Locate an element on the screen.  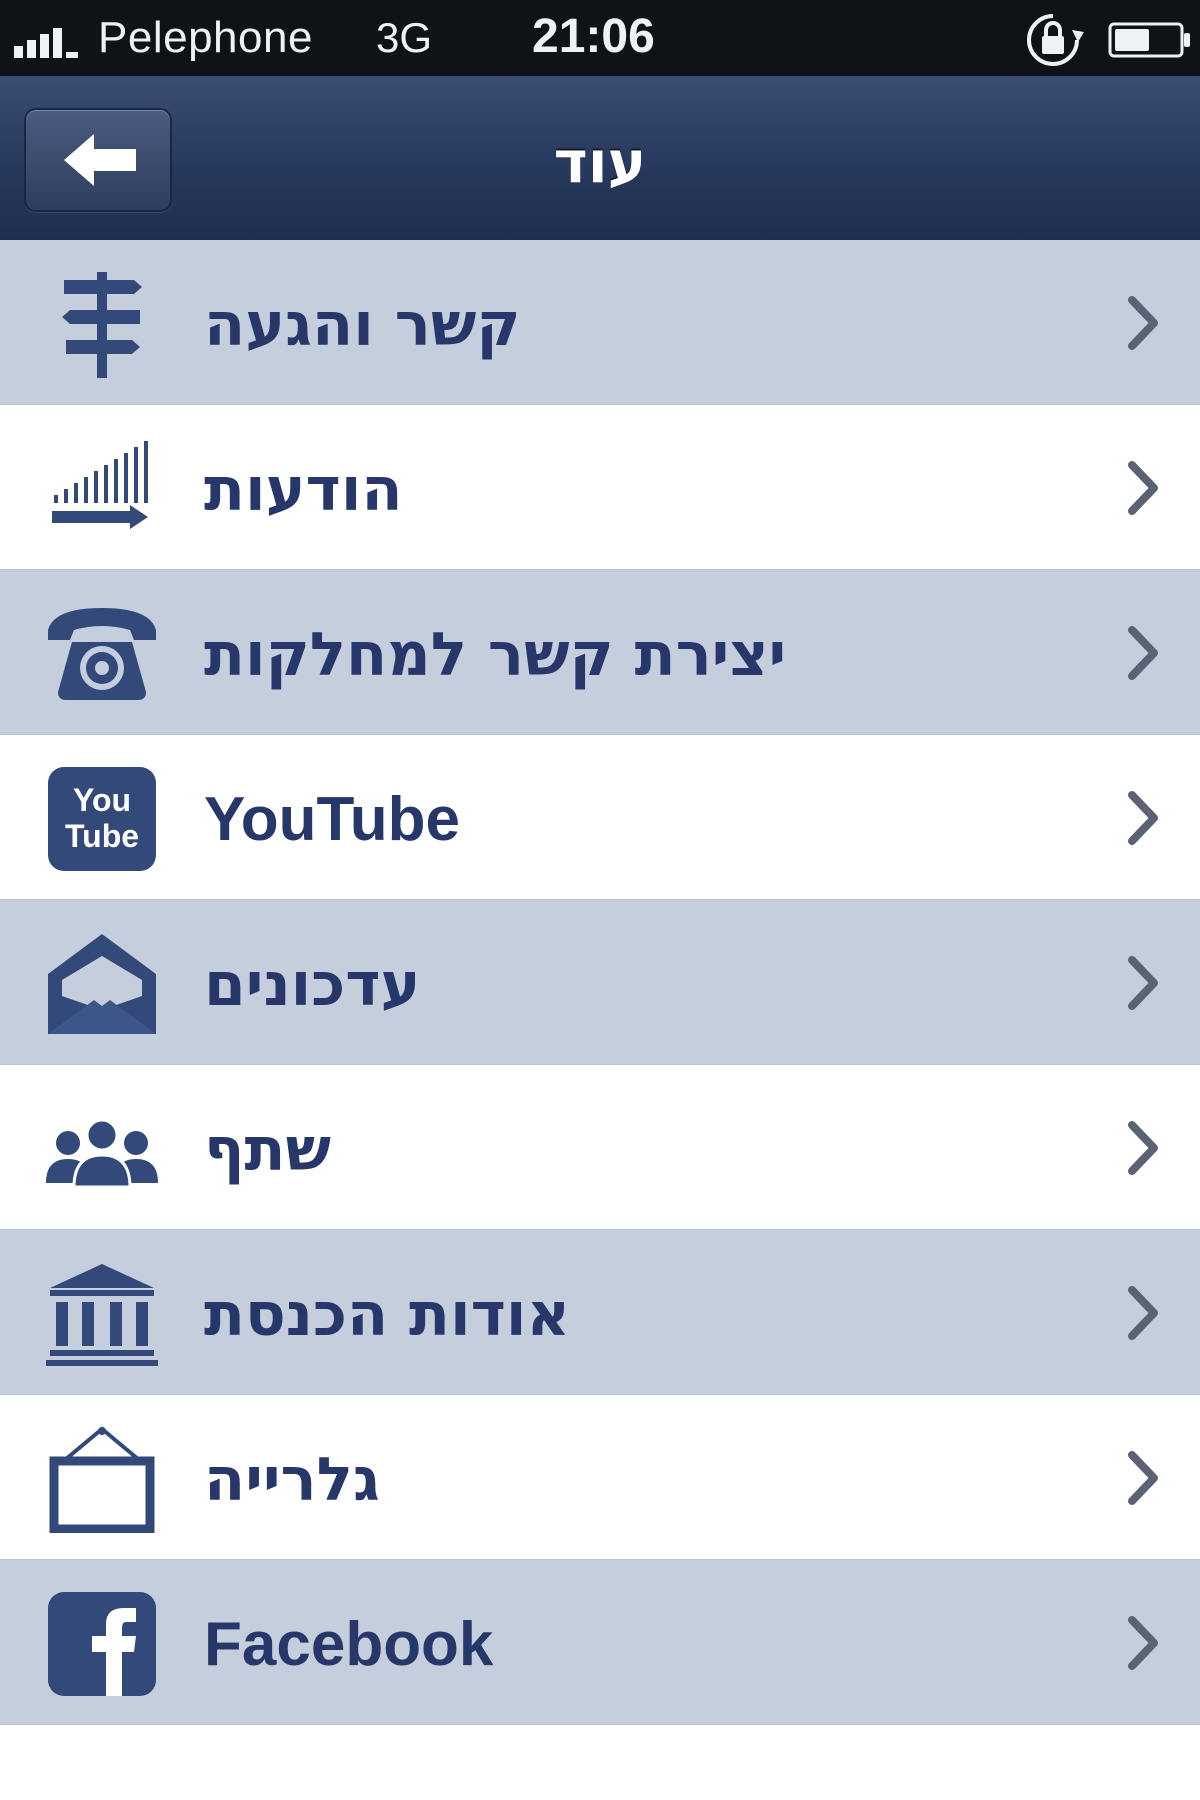
menu-item-department-contact: יצירת קשר למחלקות is located at coordinates (600, 652).